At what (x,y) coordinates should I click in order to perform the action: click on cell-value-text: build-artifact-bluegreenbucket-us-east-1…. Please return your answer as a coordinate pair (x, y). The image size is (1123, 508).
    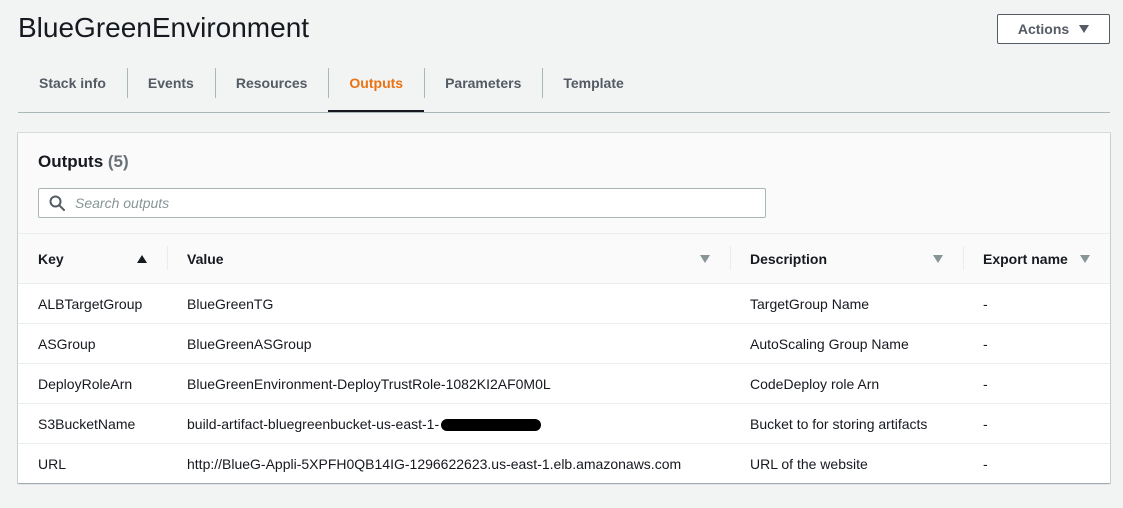
    Looking at the image, I should click on (313, 423).